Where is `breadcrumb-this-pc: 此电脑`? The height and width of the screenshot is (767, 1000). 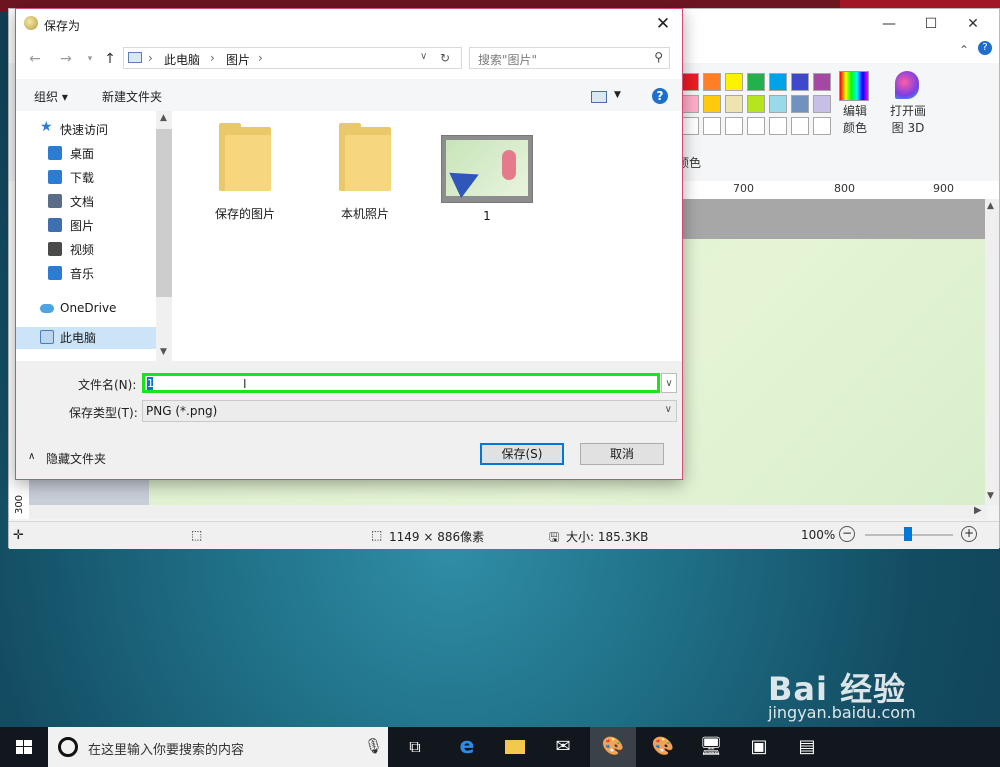 breadcrumb-this-pc: 此电脑 is located at coordinates (182, 59).